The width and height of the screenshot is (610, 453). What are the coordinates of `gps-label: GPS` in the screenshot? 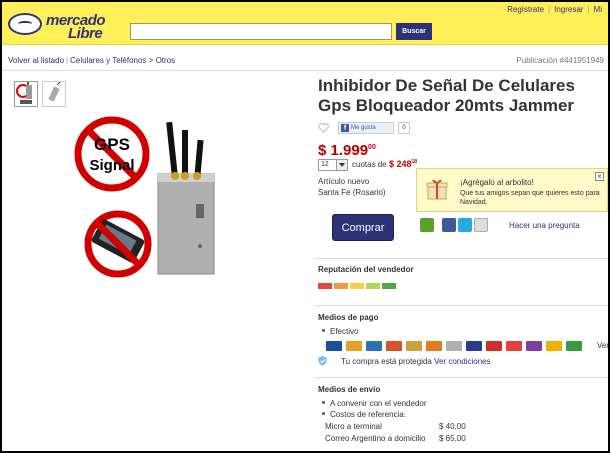 It's located at (112, 144).